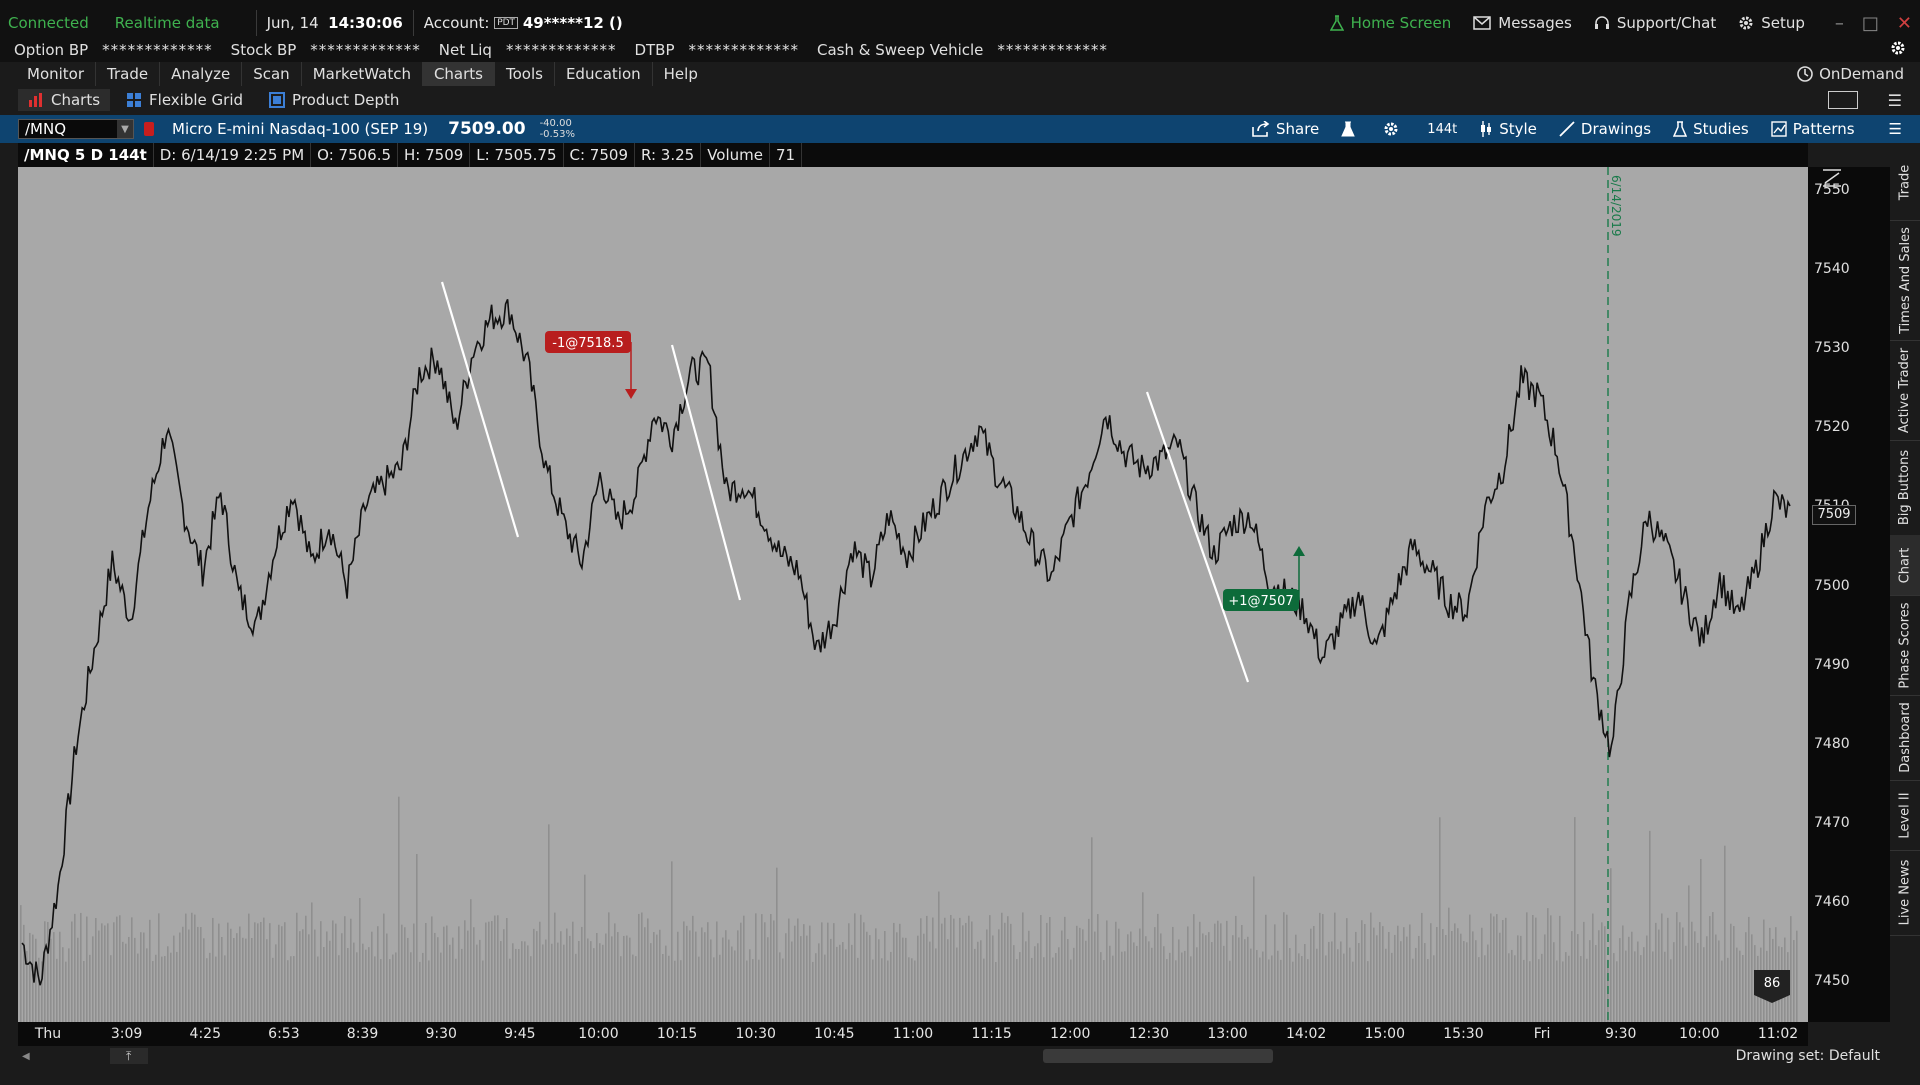 Image resolution: width=1920 pixels, height=1085 pixels. What do you see at coordinates (1905, 893) in the screenshot?
I see `side-tab-live-news: Live News` at bounding box center [1905, 893].